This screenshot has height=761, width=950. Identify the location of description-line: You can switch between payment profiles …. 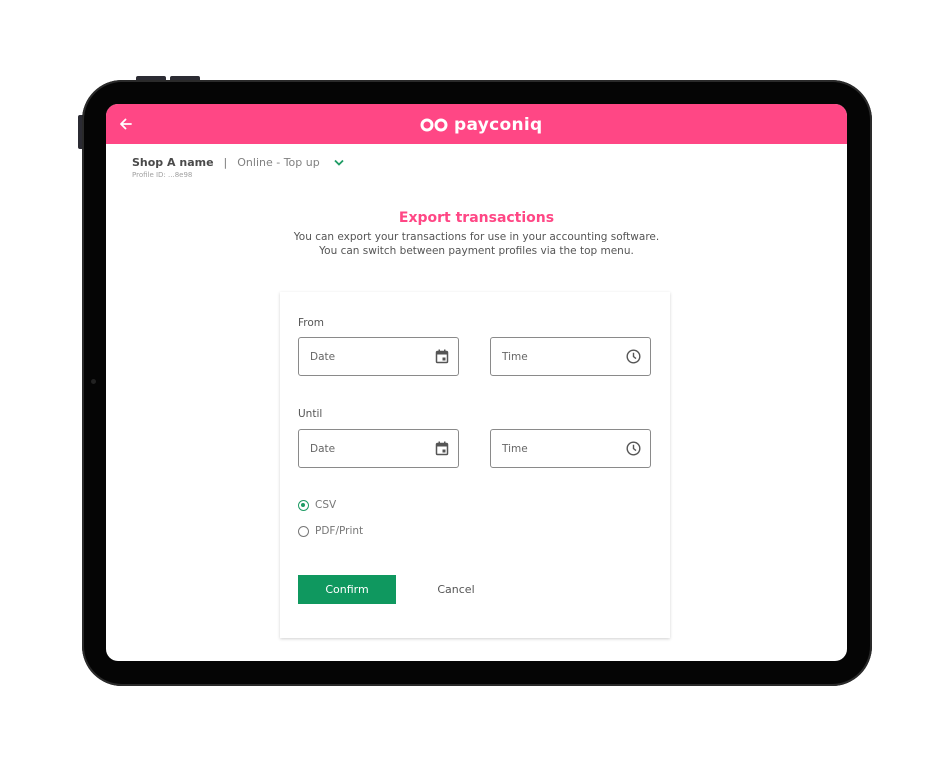
(476, 251).